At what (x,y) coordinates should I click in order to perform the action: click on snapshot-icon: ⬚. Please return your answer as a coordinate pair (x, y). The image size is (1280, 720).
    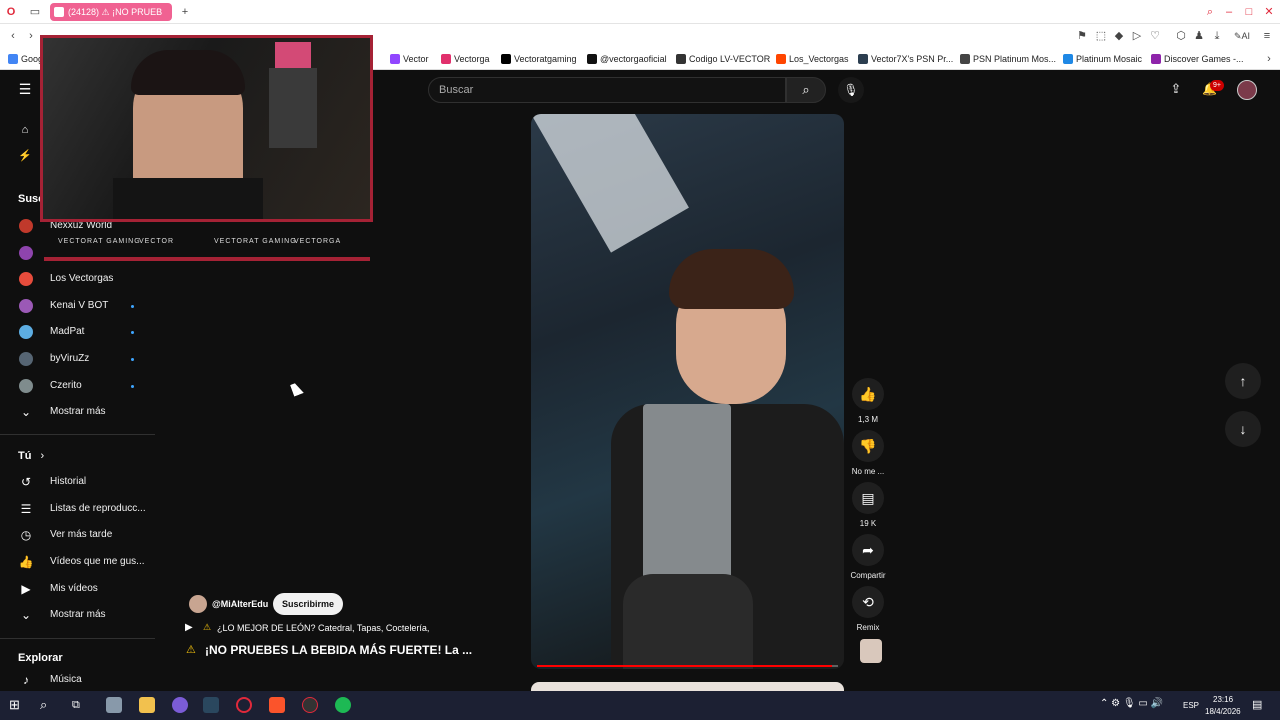
    Looking at the image, I should click on (1101, 36).